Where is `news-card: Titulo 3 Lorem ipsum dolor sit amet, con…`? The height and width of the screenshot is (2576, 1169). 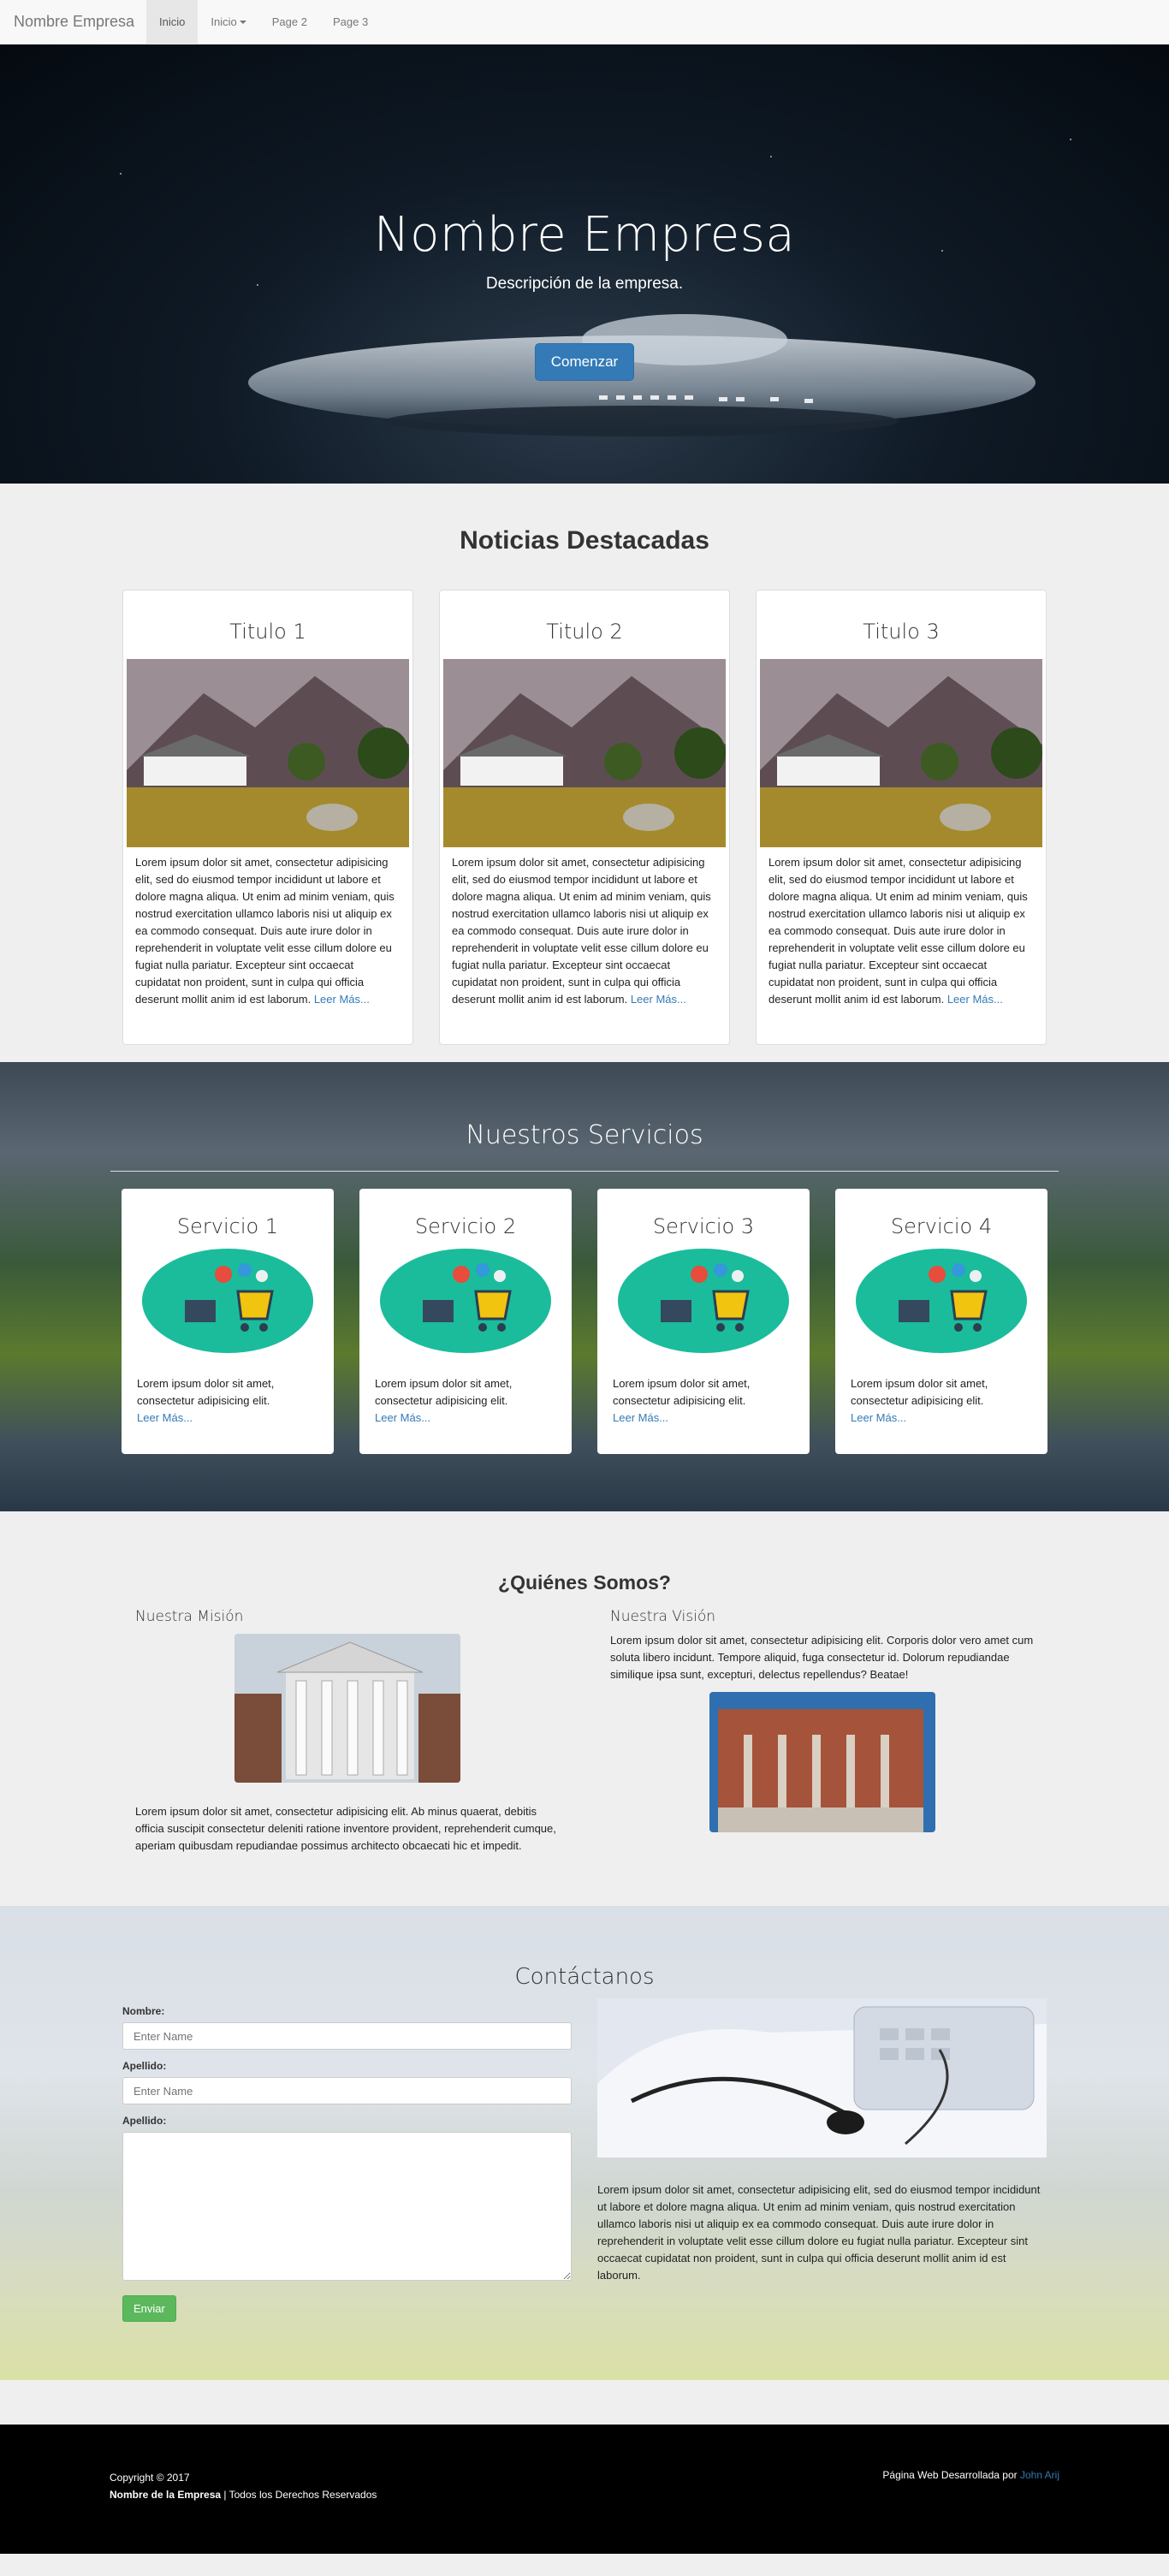 news-card: Titulo 3 Lorem ipsum dolor sit amet, con… is located at coordinates (902, 817).